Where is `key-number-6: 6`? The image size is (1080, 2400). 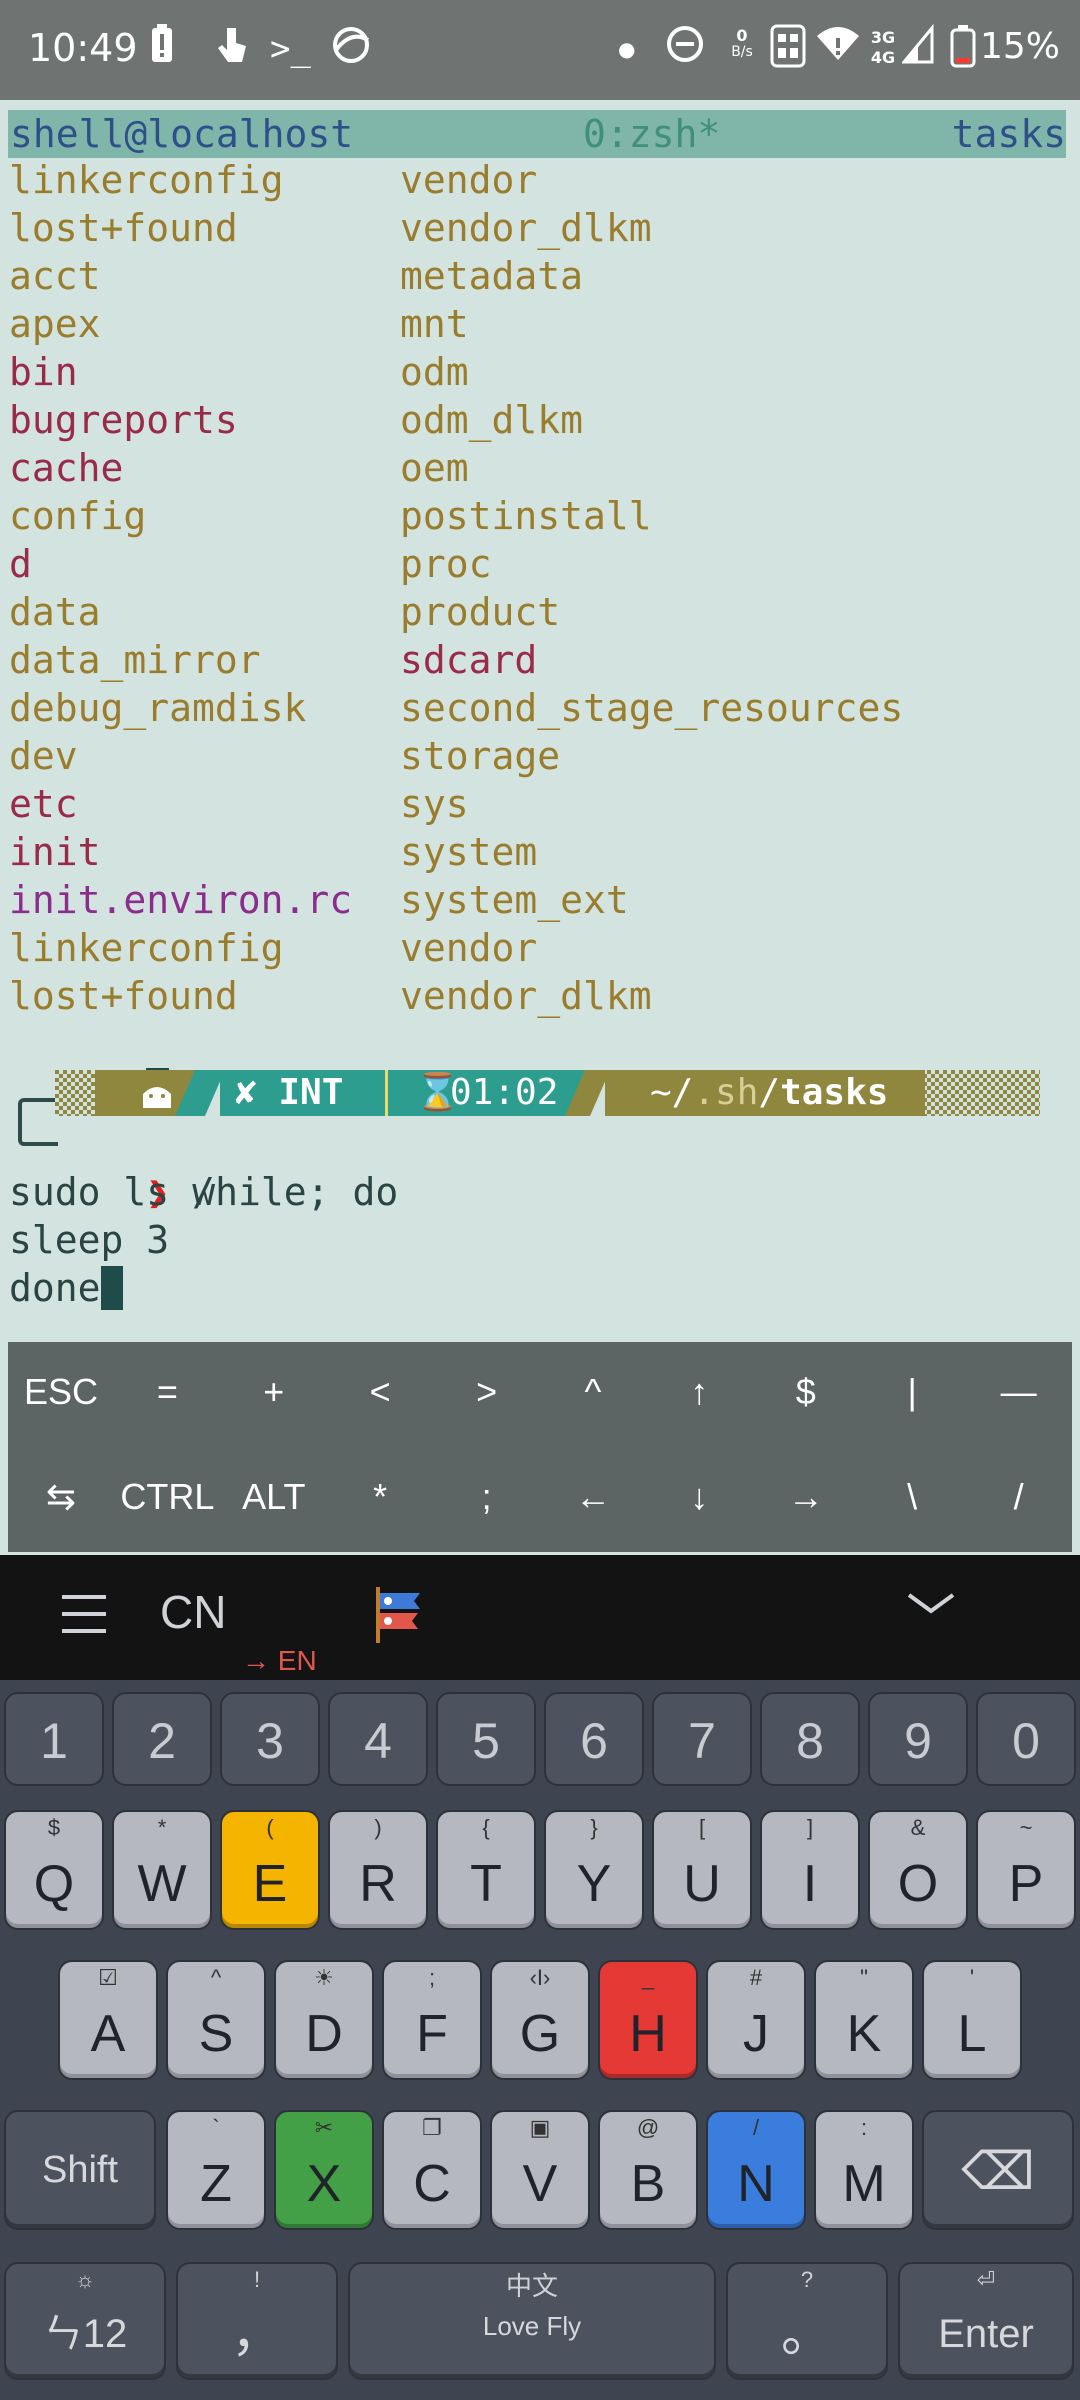 key-number-6: 6 is located at coordinates (594, 1739).